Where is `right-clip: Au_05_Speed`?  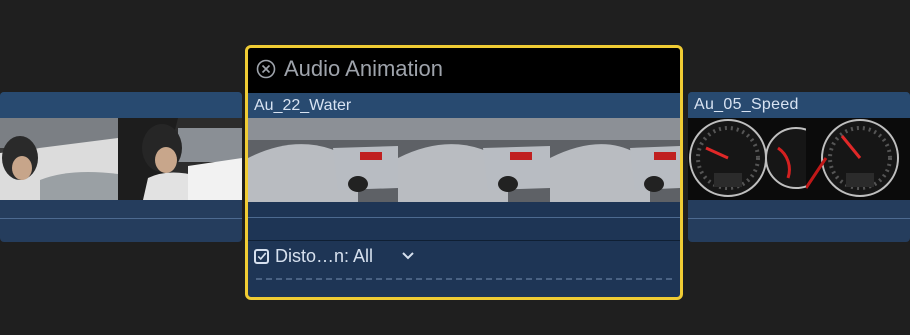 right-clip: Au_05_Speed is located at coordinates (799, 167).